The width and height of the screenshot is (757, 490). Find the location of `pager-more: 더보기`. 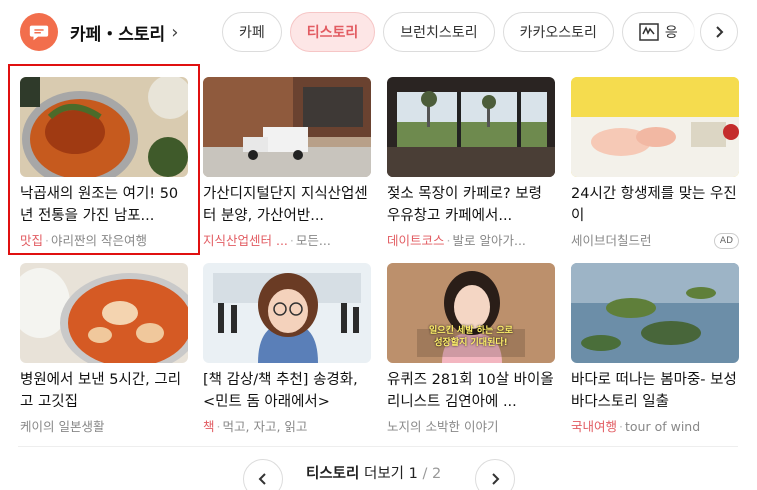

pager-more: 더보기 is located at coordinates (384, 474).